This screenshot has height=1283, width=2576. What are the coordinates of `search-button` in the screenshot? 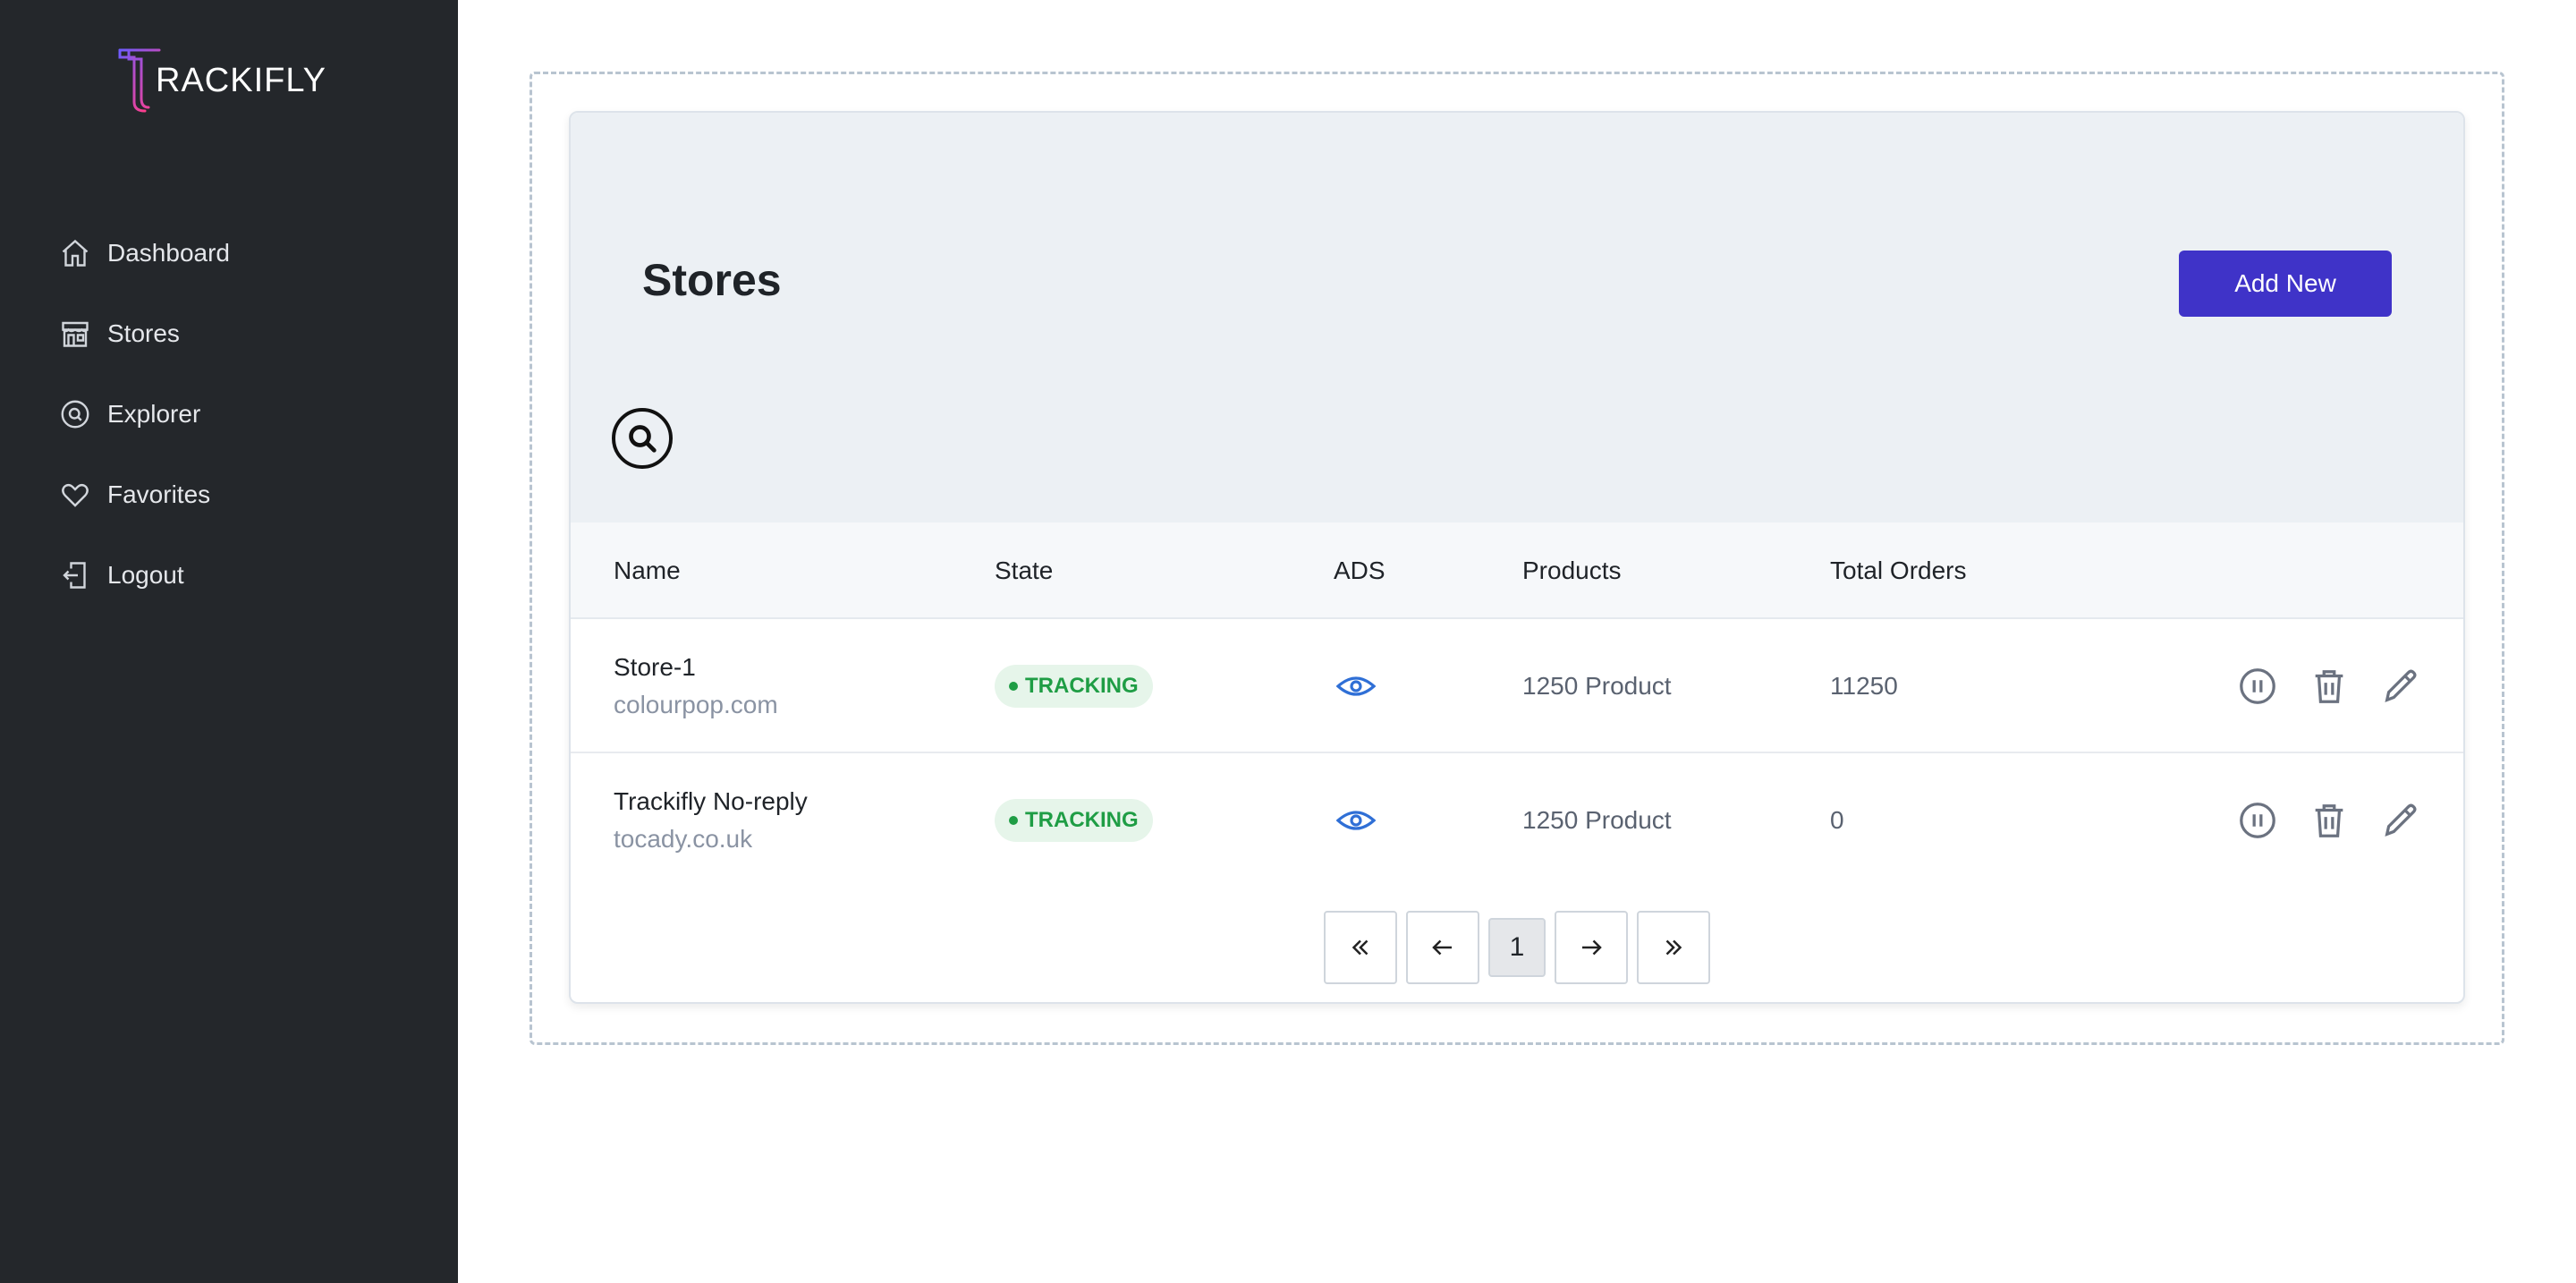 It's located at (642, 438).